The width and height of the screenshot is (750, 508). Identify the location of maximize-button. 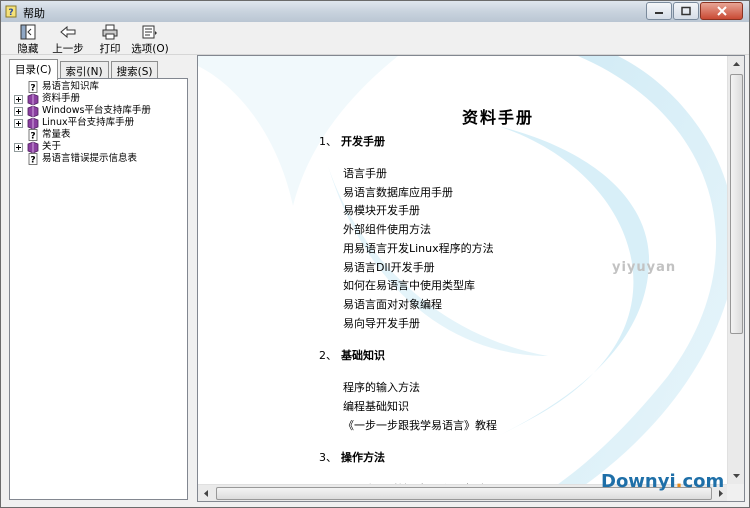
(686, 11).